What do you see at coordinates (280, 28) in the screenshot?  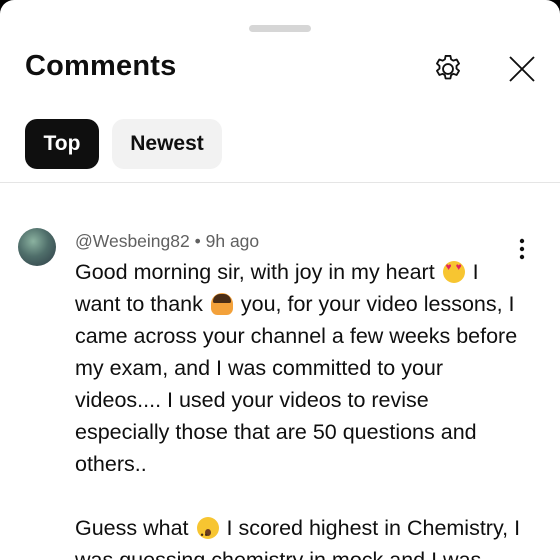 I see `drag-handle` at bounding box center [280, 28].